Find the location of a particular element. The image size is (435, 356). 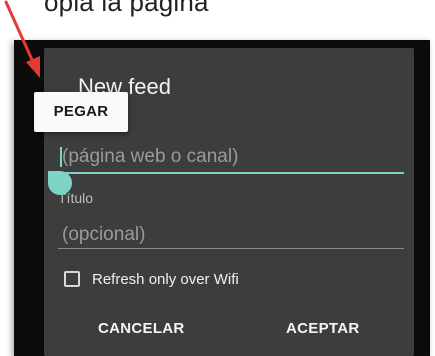

wifi-checkbox-row: Refresh only over Wifi is located at coordinates (151, 279).